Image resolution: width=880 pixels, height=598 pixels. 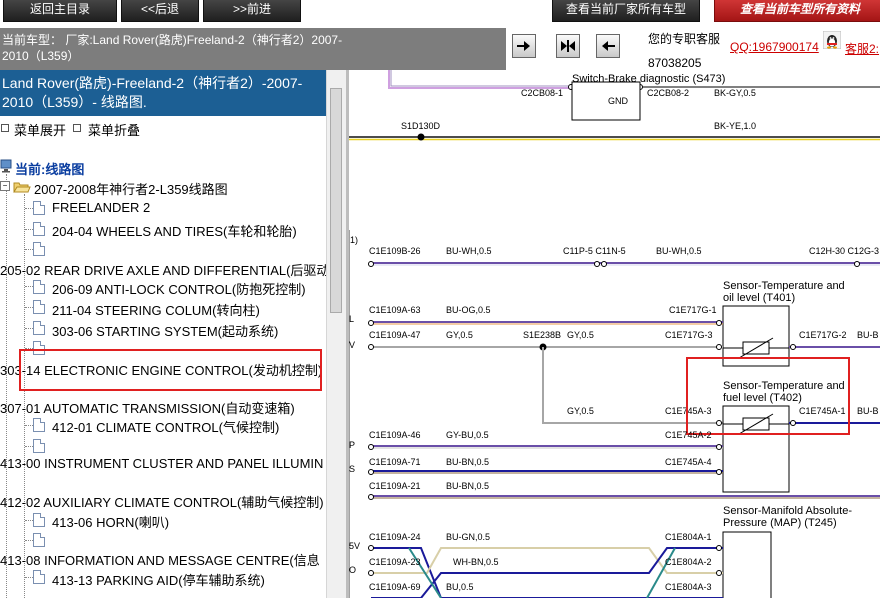 What do you see at coordinates (114, 129) in the screenshot?
I see `menu-collapse-link: 菜单折叠` at bounding box center [114, 129].